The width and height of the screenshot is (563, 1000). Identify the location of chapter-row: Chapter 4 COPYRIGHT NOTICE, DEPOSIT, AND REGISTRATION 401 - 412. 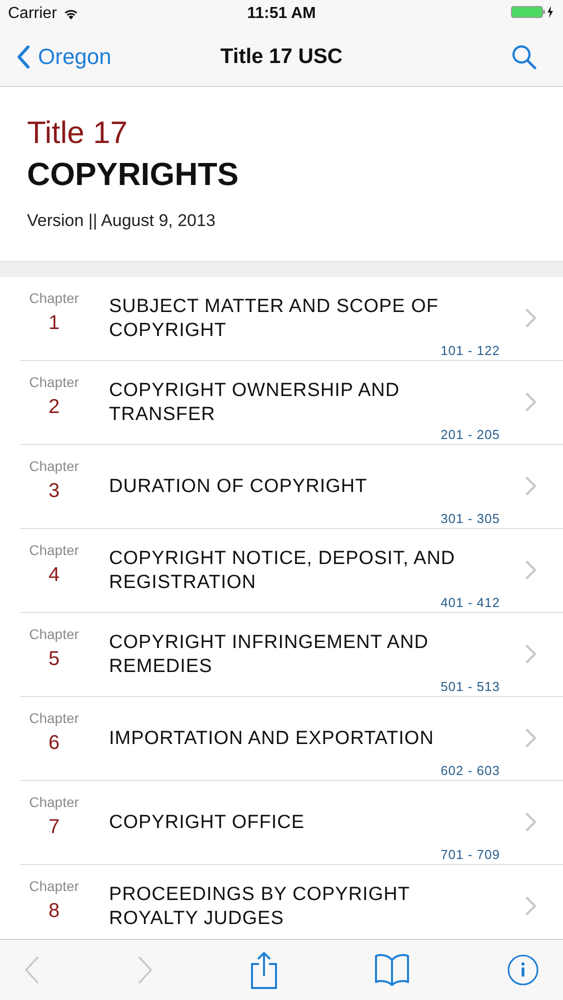
(291, 571).